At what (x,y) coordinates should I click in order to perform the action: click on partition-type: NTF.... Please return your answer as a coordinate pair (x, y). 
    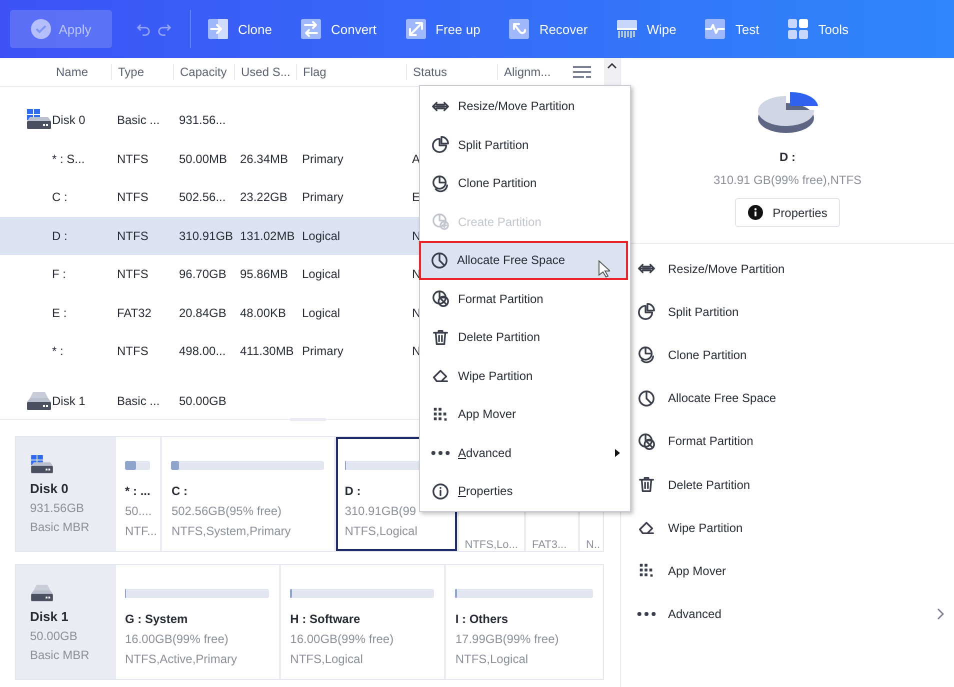
    Looking at the image, I should click on (141, 531).